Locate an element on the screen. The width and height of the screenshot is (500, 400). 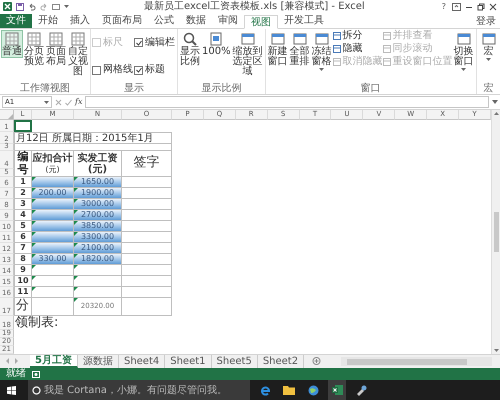
ribbon-tab: 数据 is located at coordinates (196, 21).